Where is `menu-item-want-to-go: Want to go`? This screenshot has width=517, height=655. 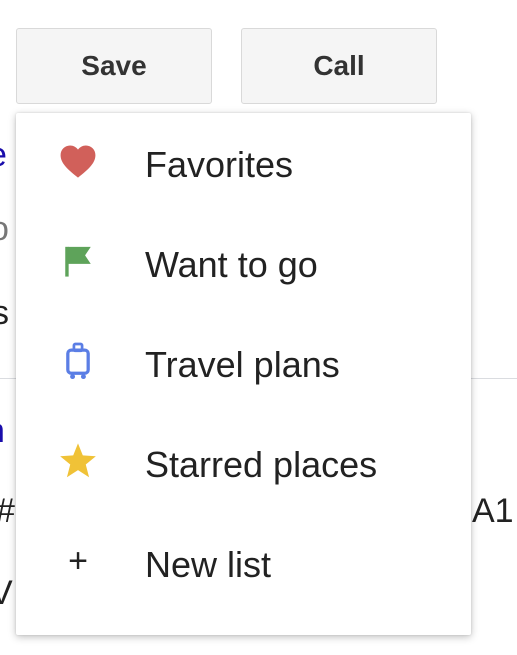 menu-item-want-to-go: Want to go is located at coordinates (243, 265).